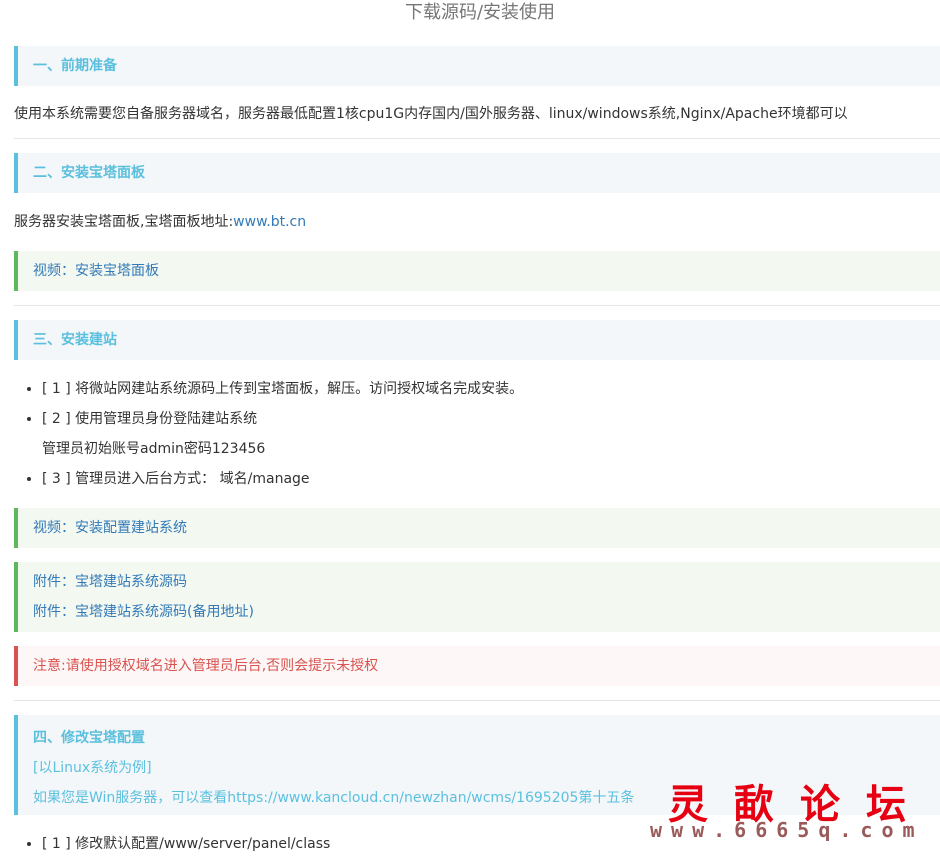  Describe the element at coordinates (787, 830) in the screenshot. I see `watermark-url: www.6665q.com` at that location.